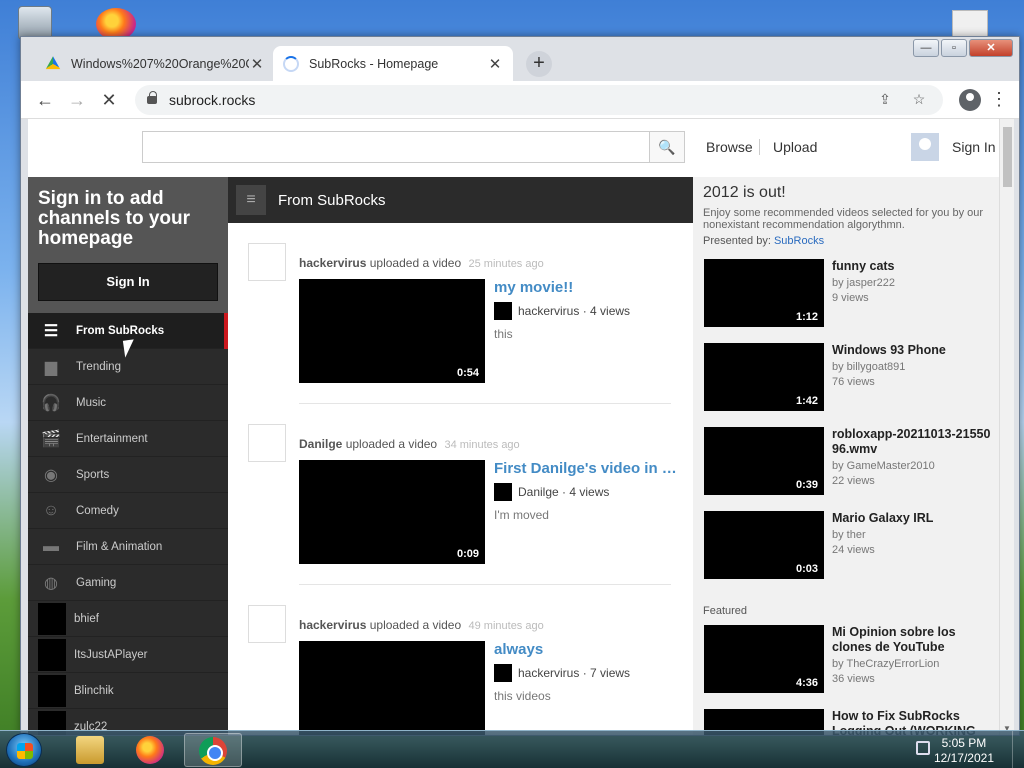 The width and height of the screenshot is (1024, 768). What do you see at coordinates (98, 366) in the screenshot?
I see `sidebar-item-label: Trending` at bounding box center [98, 366].